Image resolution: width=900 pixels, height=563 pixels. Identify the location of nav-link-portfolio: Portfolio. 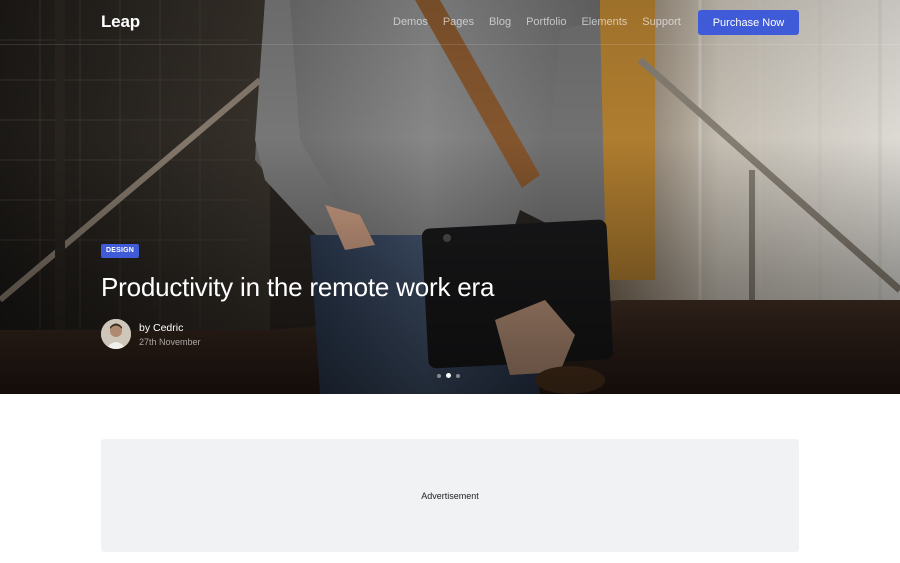
(546, 22).